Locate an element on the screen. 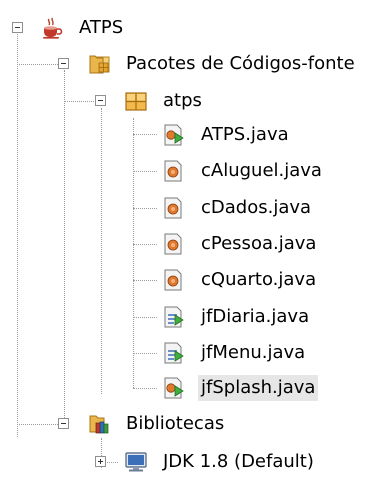 Image resolution: width=382 pixels, height=479 pixels. collapse-toggle-project is located at coordinates (17, 27).